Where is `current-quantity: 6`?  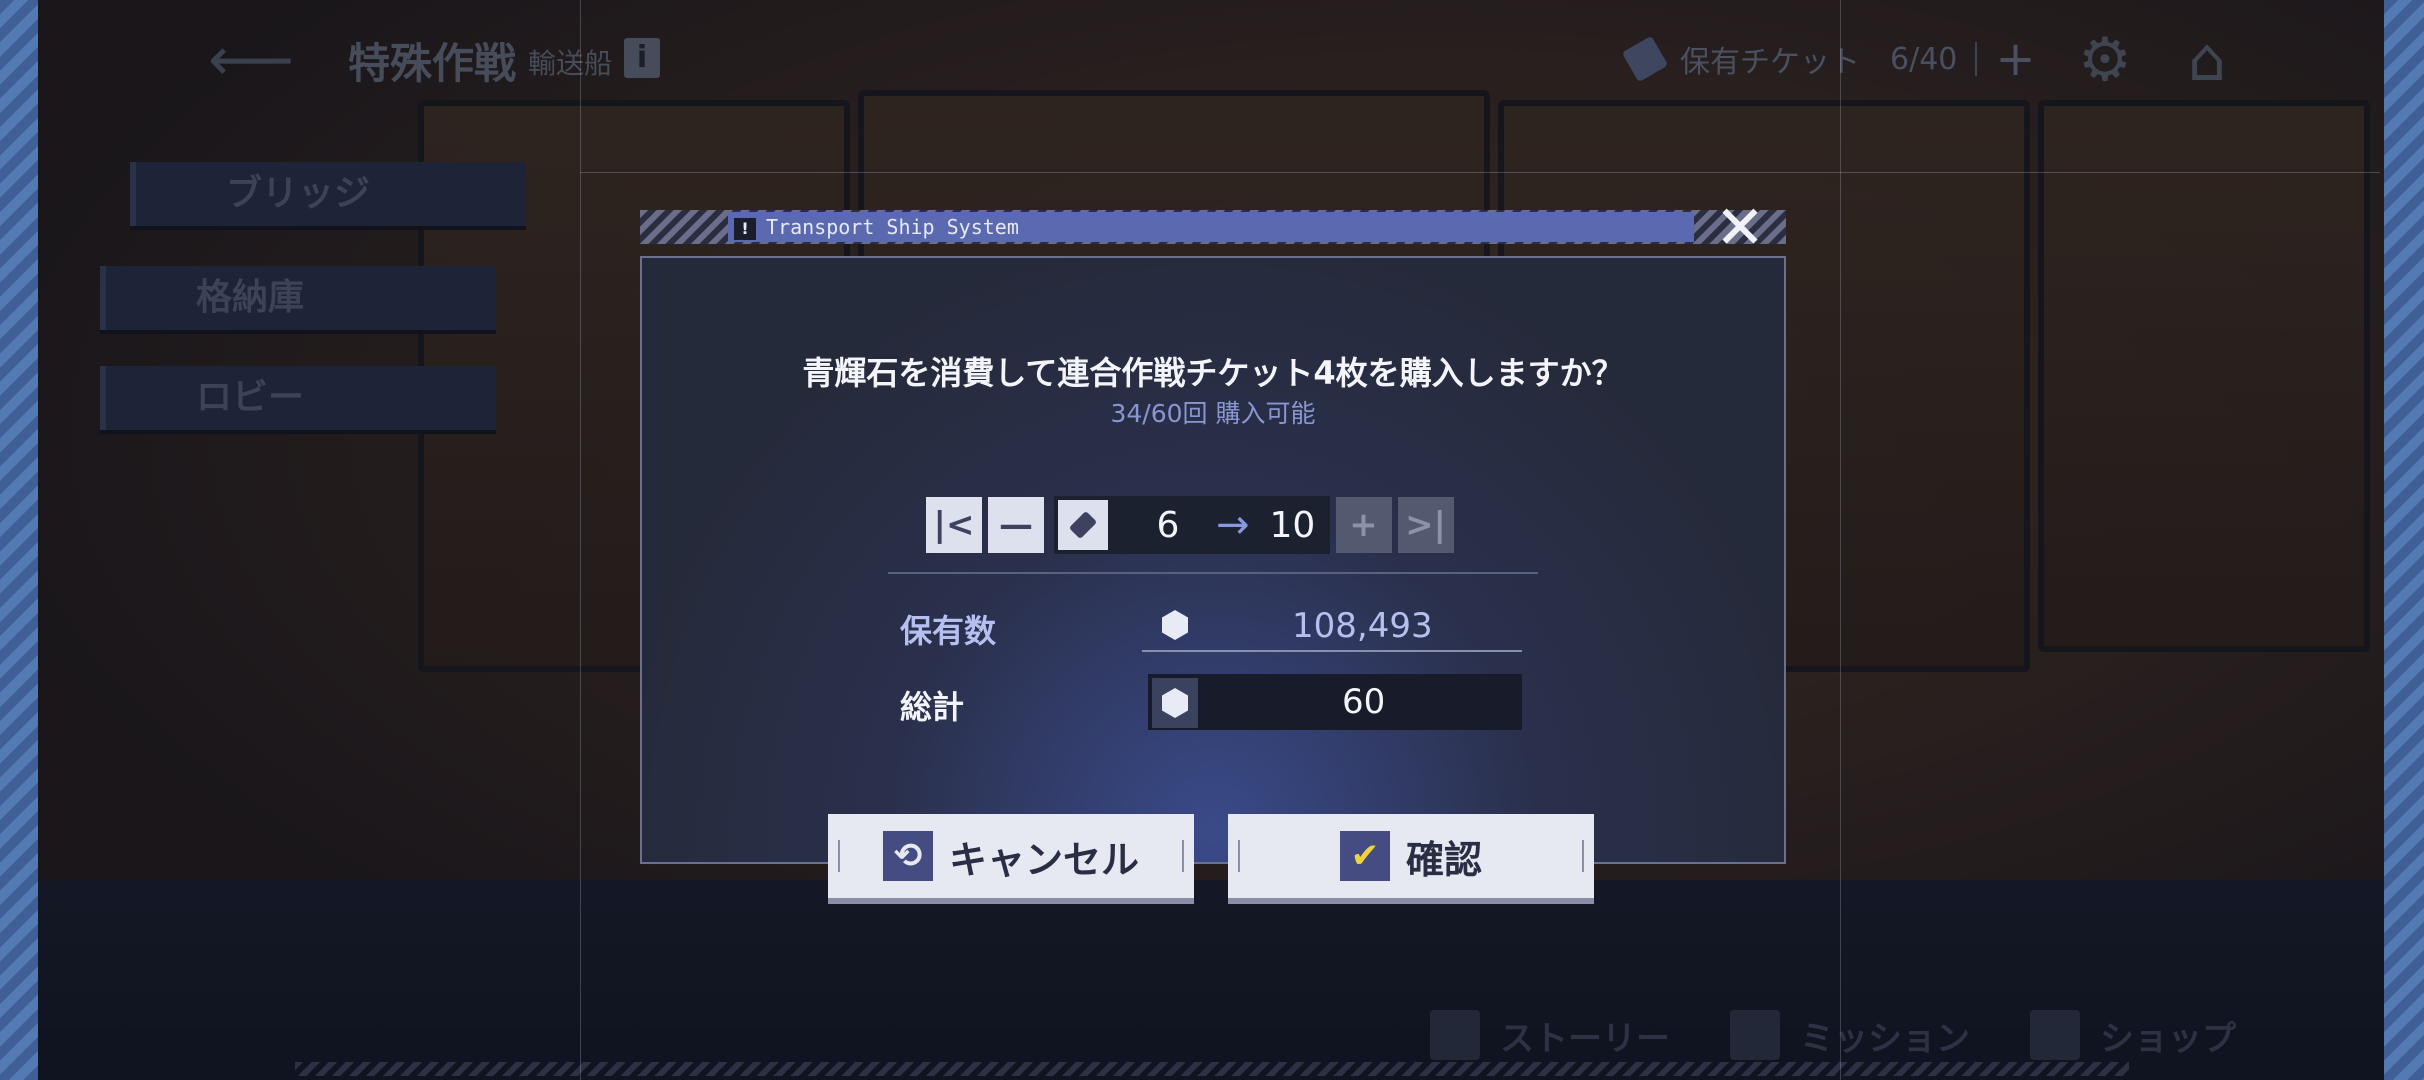
current-quantity: 6 is located at coordinates (1168, 525).